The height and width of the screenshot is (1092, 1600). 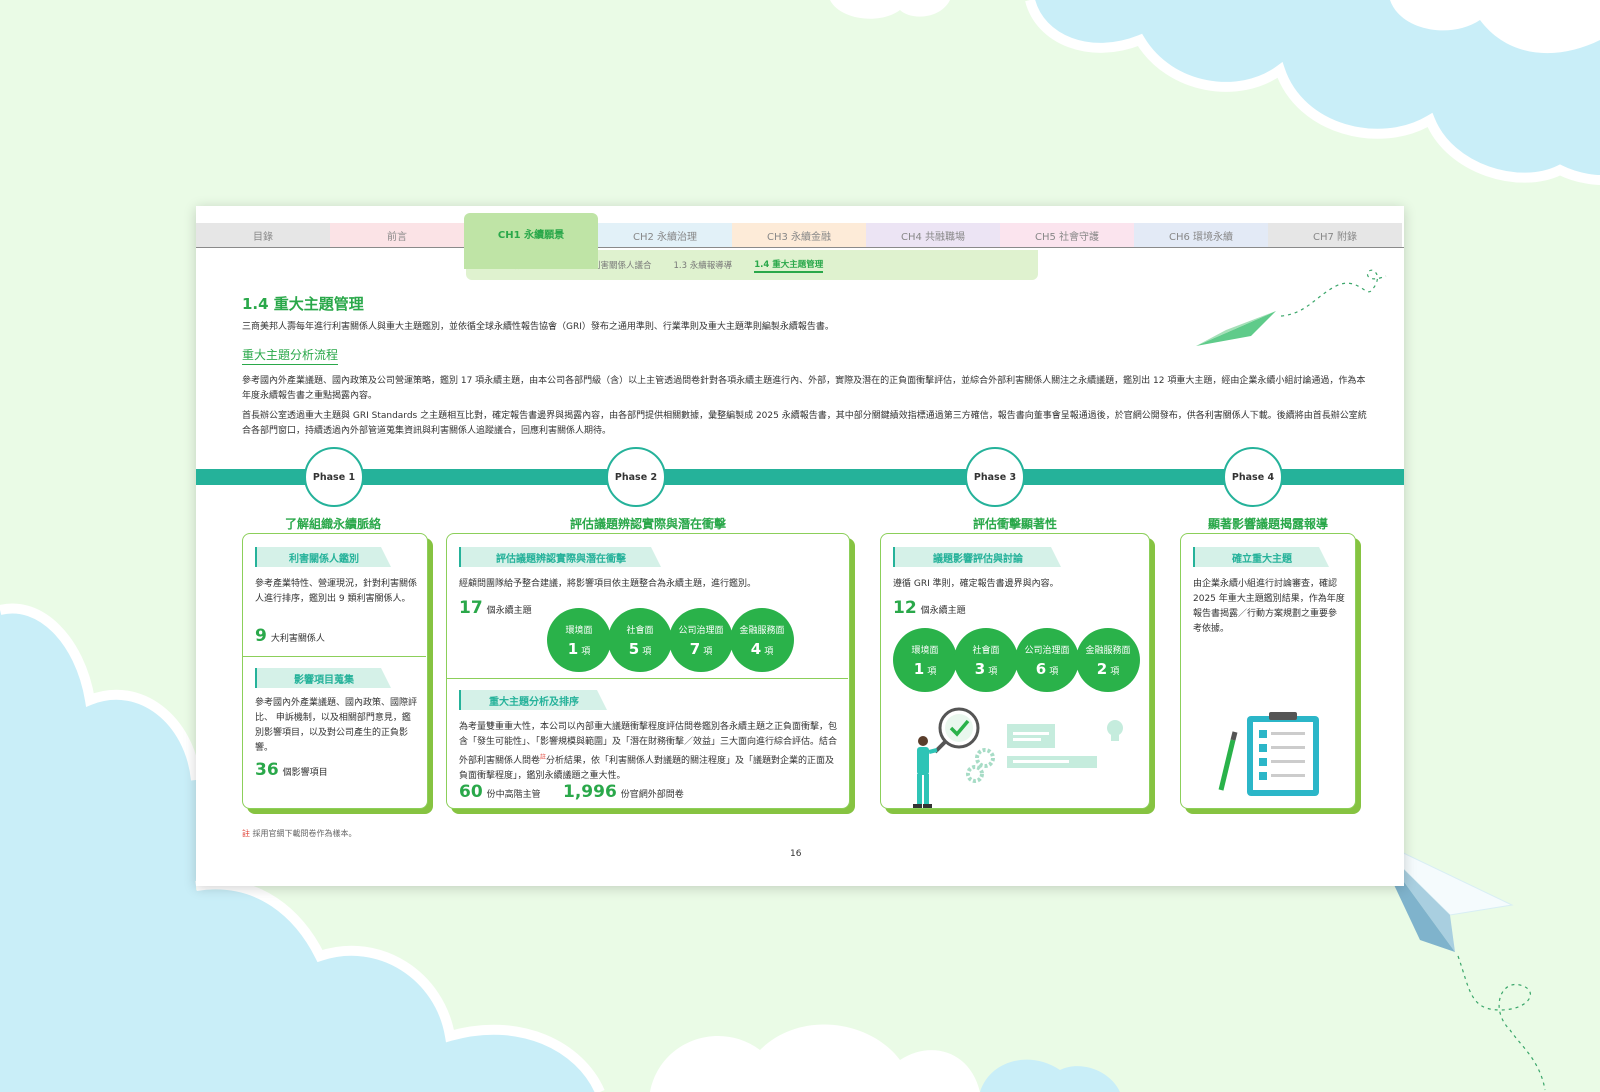 What do you see at coordinates (647, 678) in the screenshot?
I see `divider` at bounding box center [647, 678].